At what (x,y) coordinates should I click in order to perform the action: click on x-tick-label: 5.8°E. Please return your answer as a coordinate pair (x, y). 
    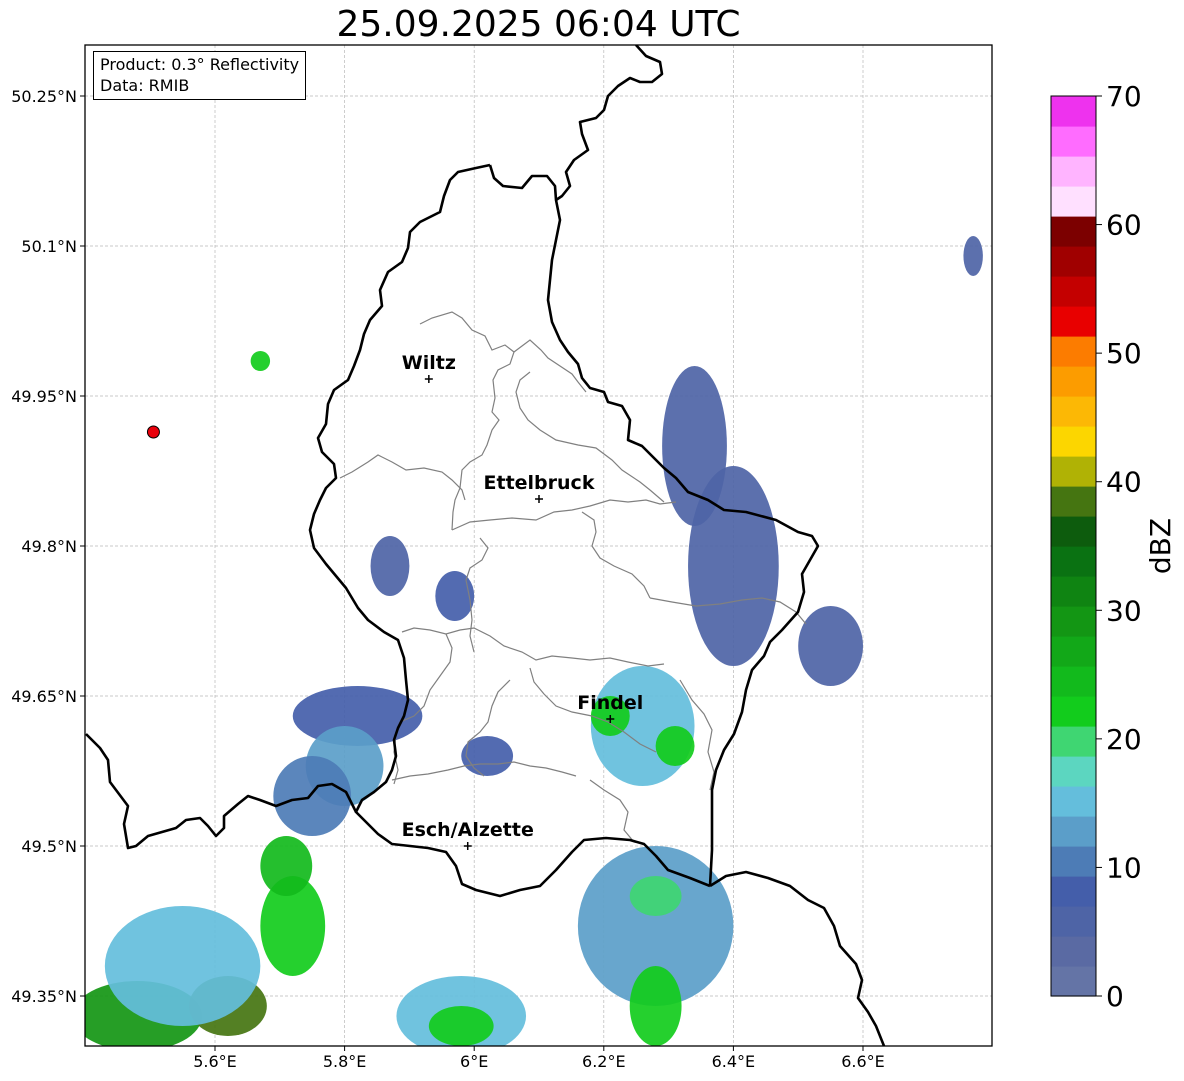
    Looking at the image, I should click on (345, 1061).